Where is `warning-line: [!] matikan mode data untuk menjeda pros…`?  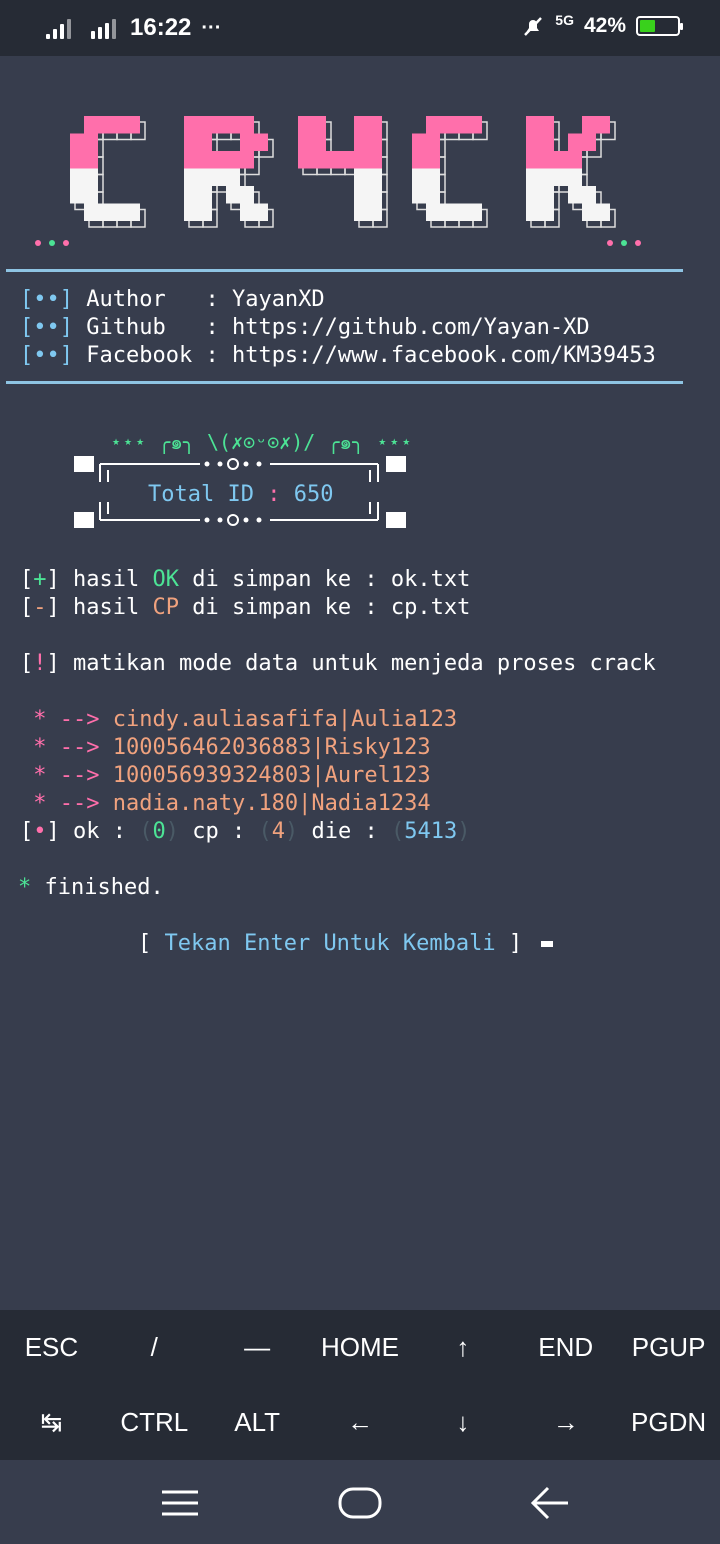 warning-line: [!] matikan mode data untuk menjeda pros… is located at coordinates (338, 663).